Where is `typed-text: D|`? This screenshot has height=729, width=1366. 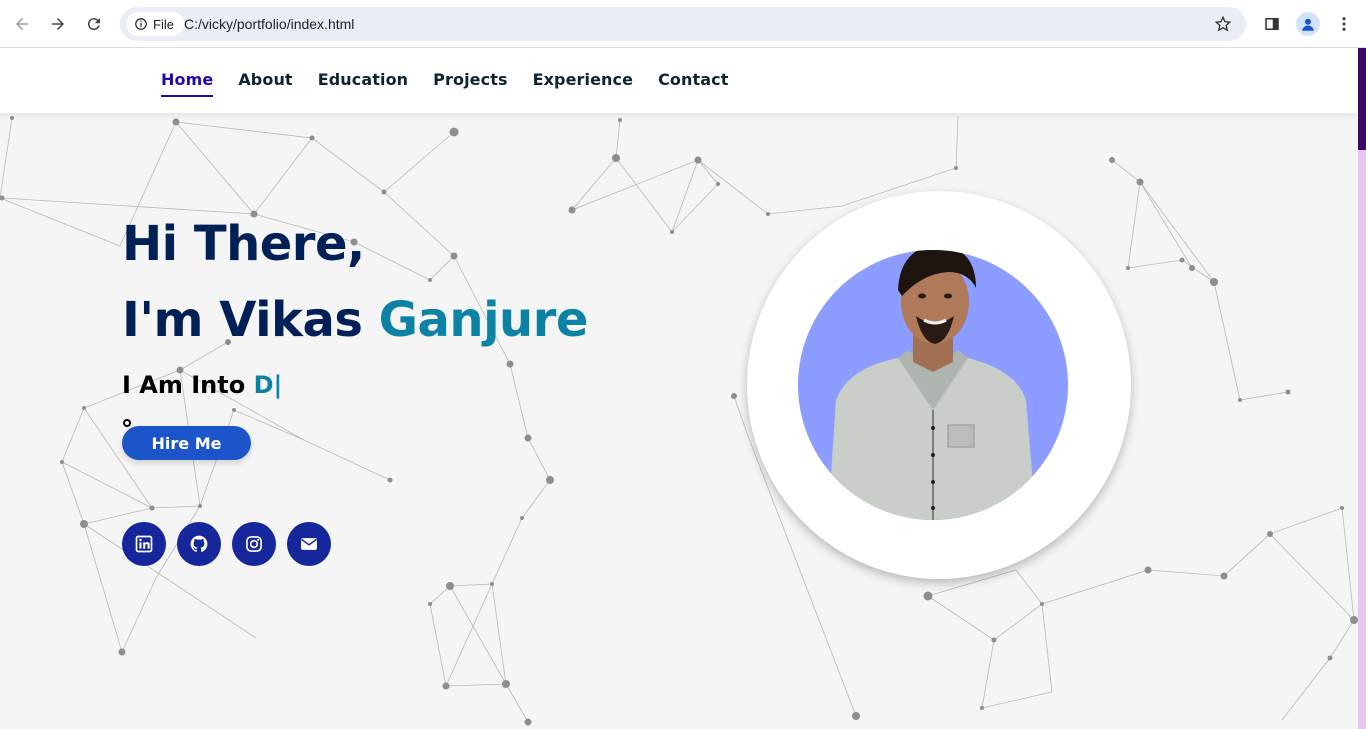
typed-text: D| is located at coordinates (268, 385).